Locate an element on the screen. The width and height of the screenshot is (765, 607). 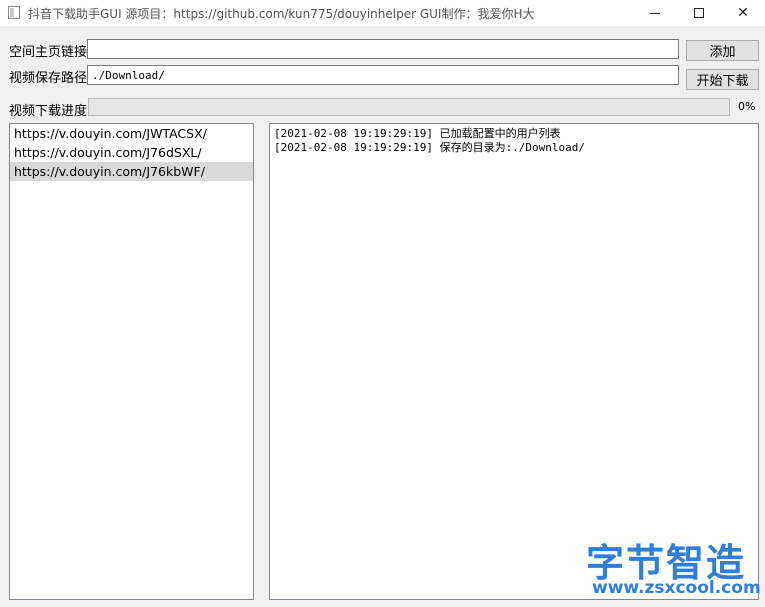
app-icon is located at coordinates (14, 12).